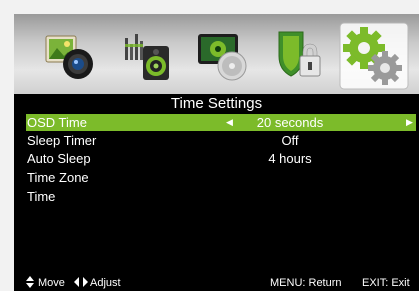 This screenshot has width=419, height=291. Describe the element at coordinates (290, 140) in the screenshot. I see `menu-item-value: Off` at that location.